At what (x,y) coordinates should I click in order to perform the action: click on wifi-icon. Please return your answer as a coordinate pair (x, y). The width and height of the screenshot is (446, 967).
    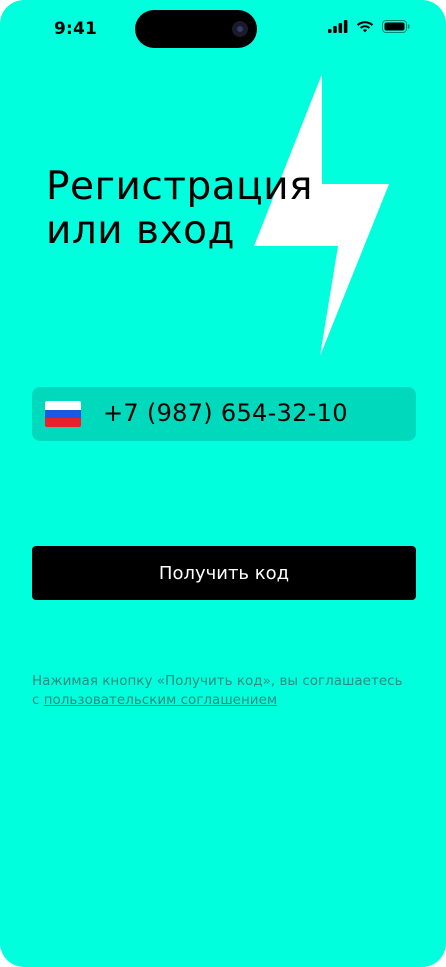
    Looking at the image, I should click on (365, 27).